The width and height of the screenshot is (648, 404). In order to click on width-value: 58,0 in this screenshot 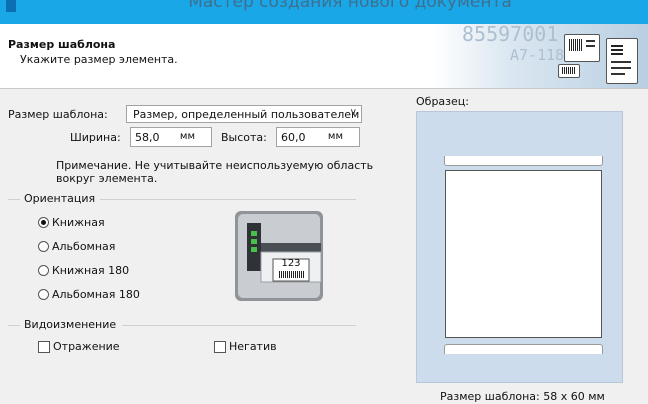, I will do `click(147, 137)`.